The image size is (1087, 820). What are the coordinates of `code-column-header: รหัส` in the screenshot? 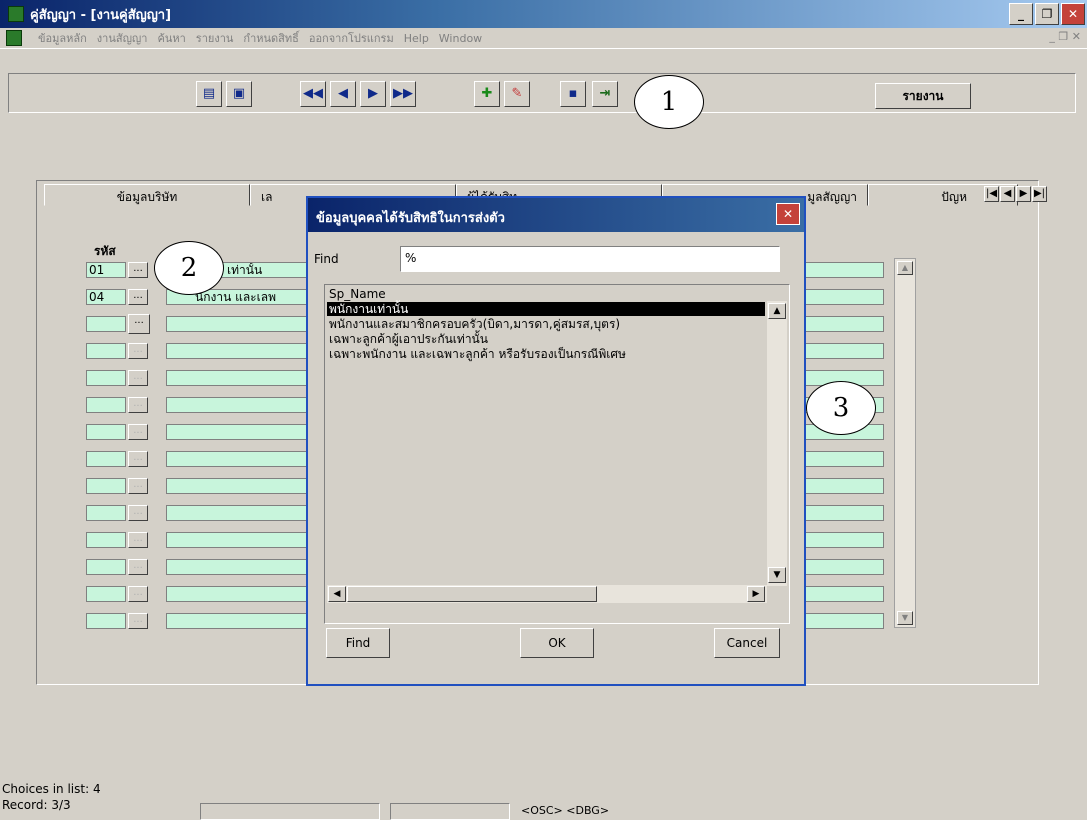 It's located at (105, 251).